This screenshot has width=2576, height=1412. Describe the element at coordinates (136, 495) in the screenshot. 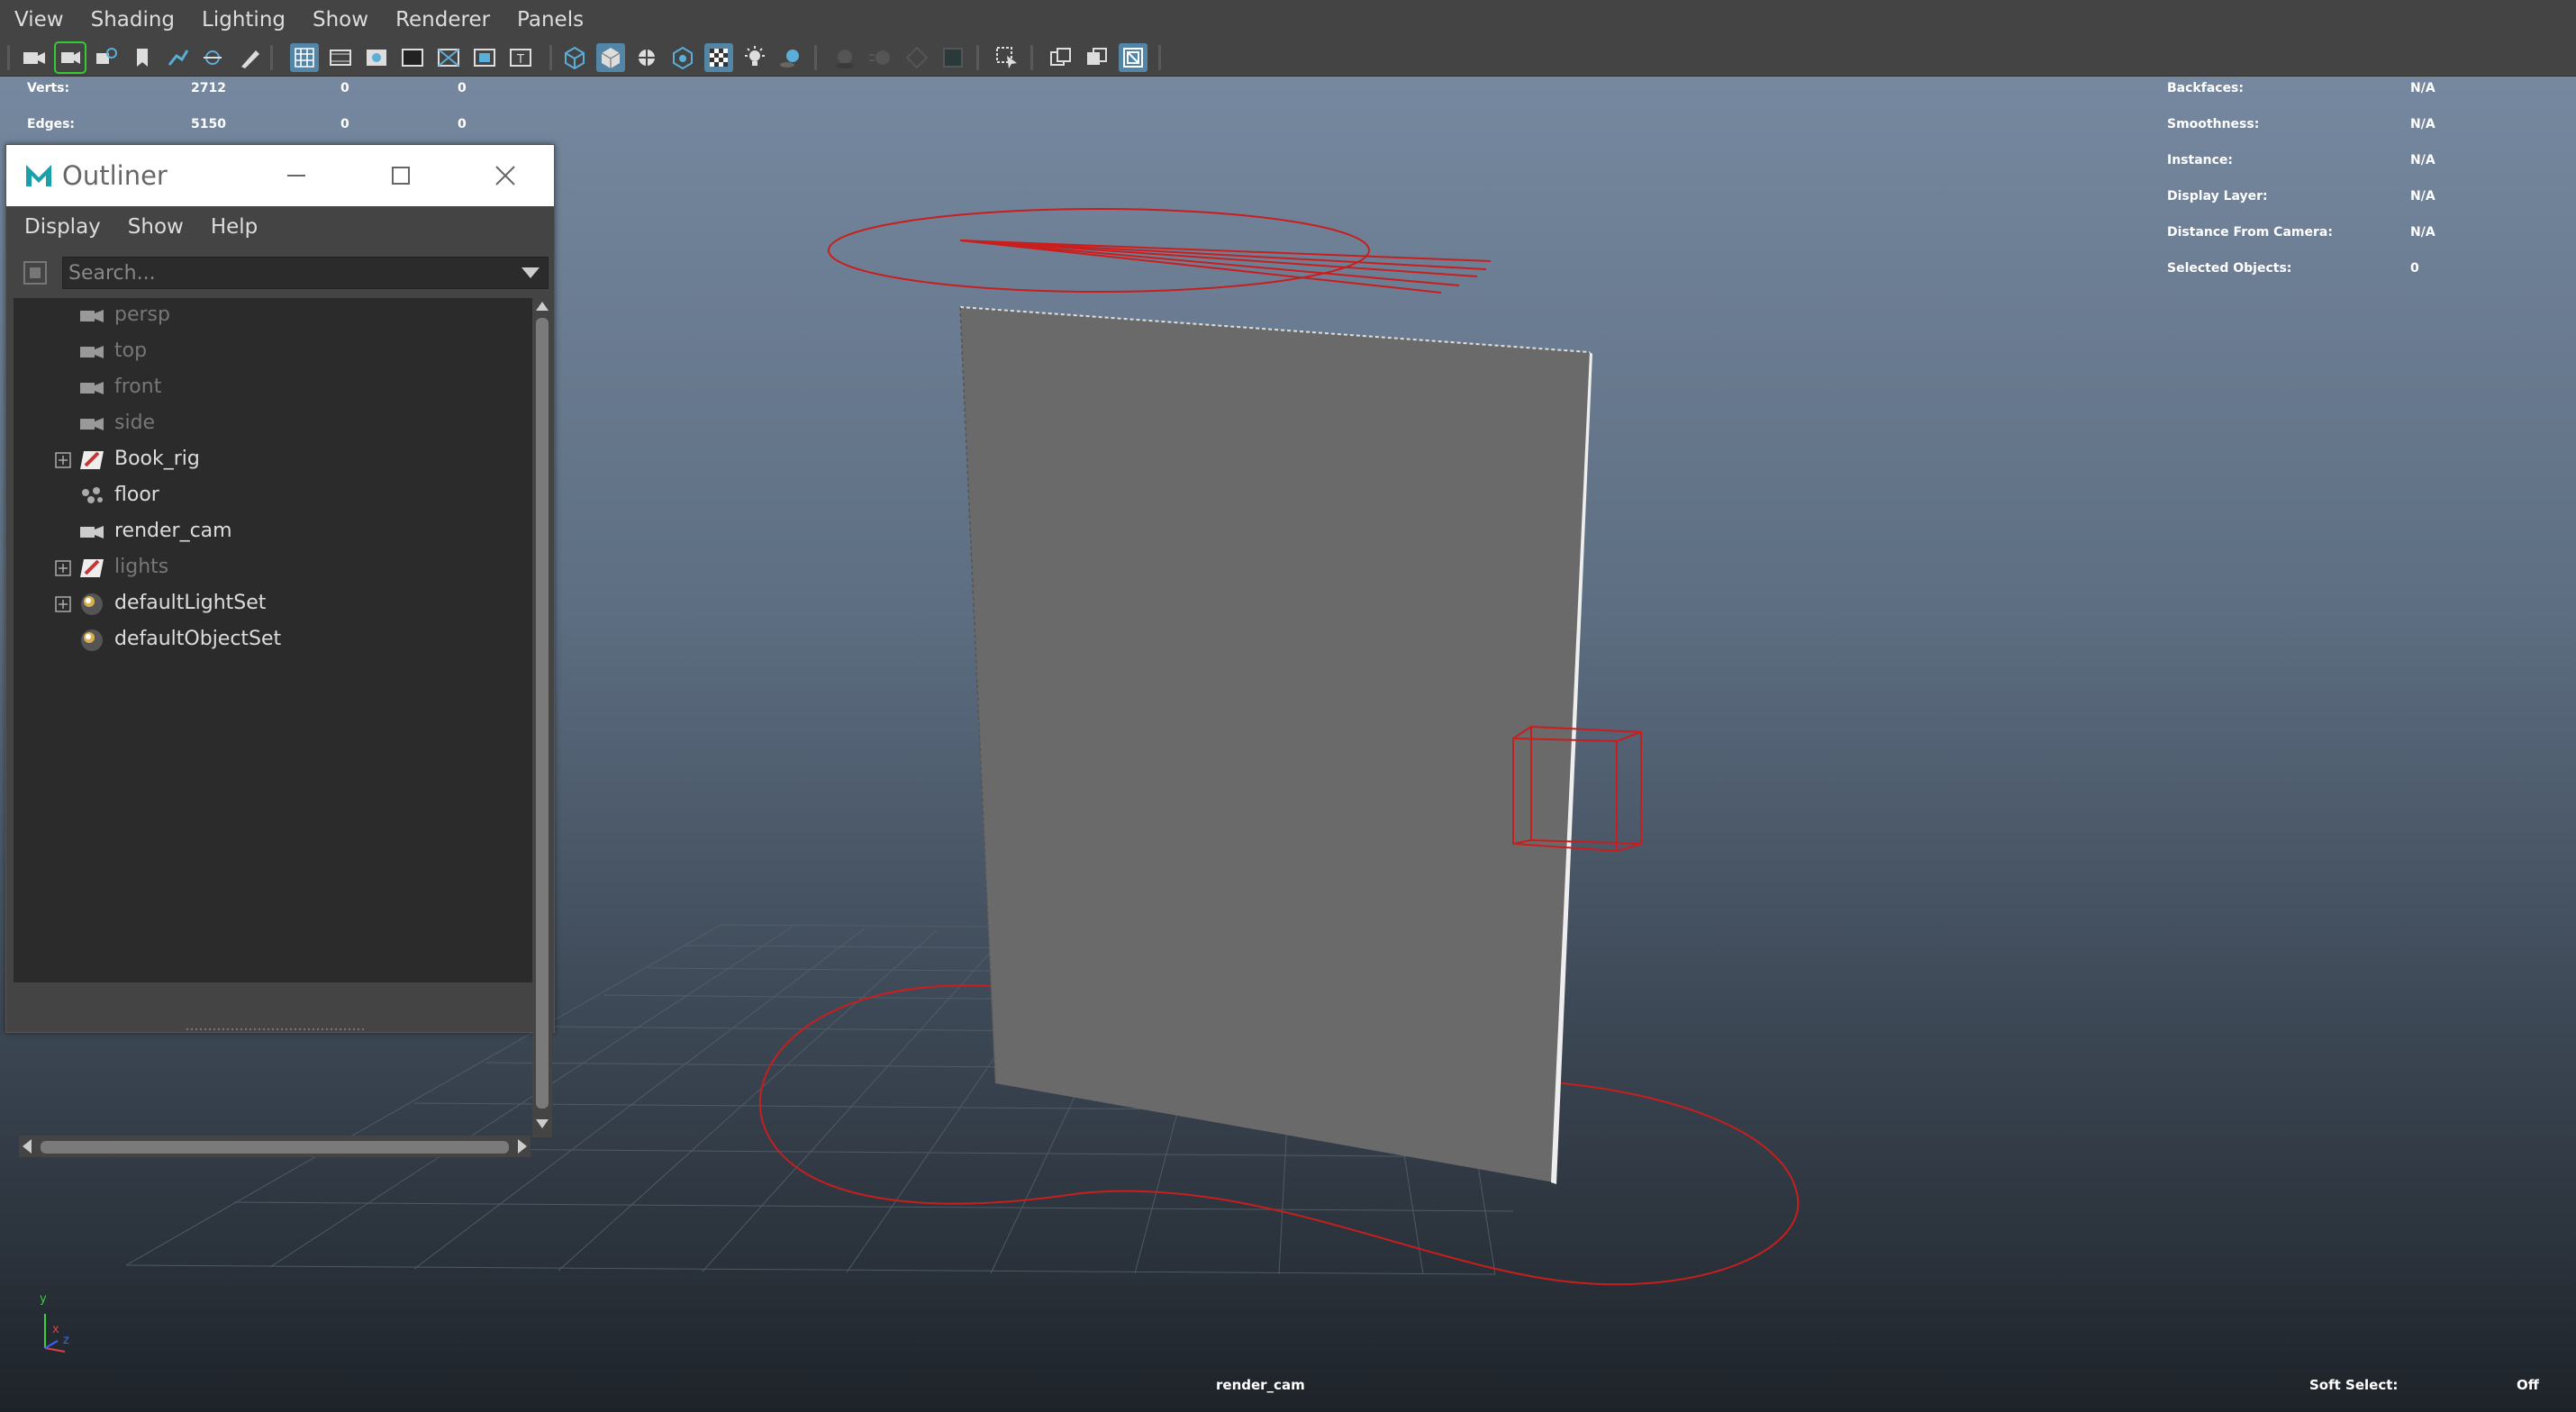

I see `item-label: floor` at that location.